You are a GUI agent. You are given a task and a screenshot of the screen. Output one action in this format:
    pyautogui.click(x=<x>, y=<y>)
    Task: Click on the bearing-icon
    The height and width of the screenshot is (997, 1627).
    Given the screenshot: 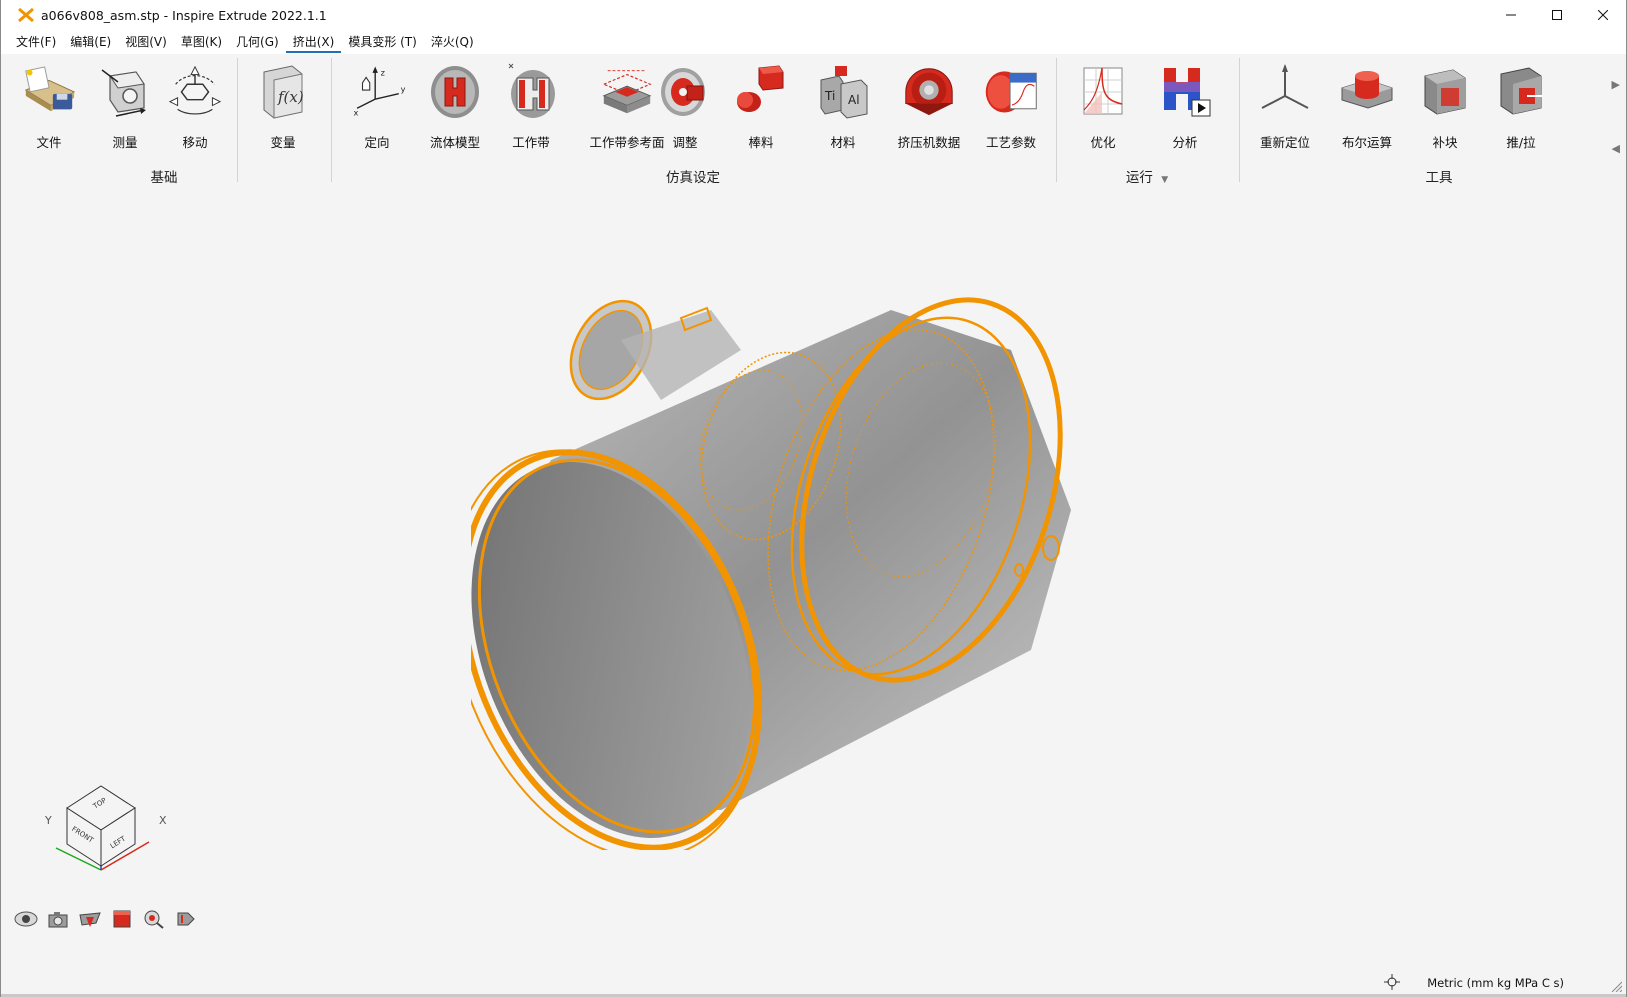 What is the action you would take?
    pyautogui.click(x=531, y=91)
    